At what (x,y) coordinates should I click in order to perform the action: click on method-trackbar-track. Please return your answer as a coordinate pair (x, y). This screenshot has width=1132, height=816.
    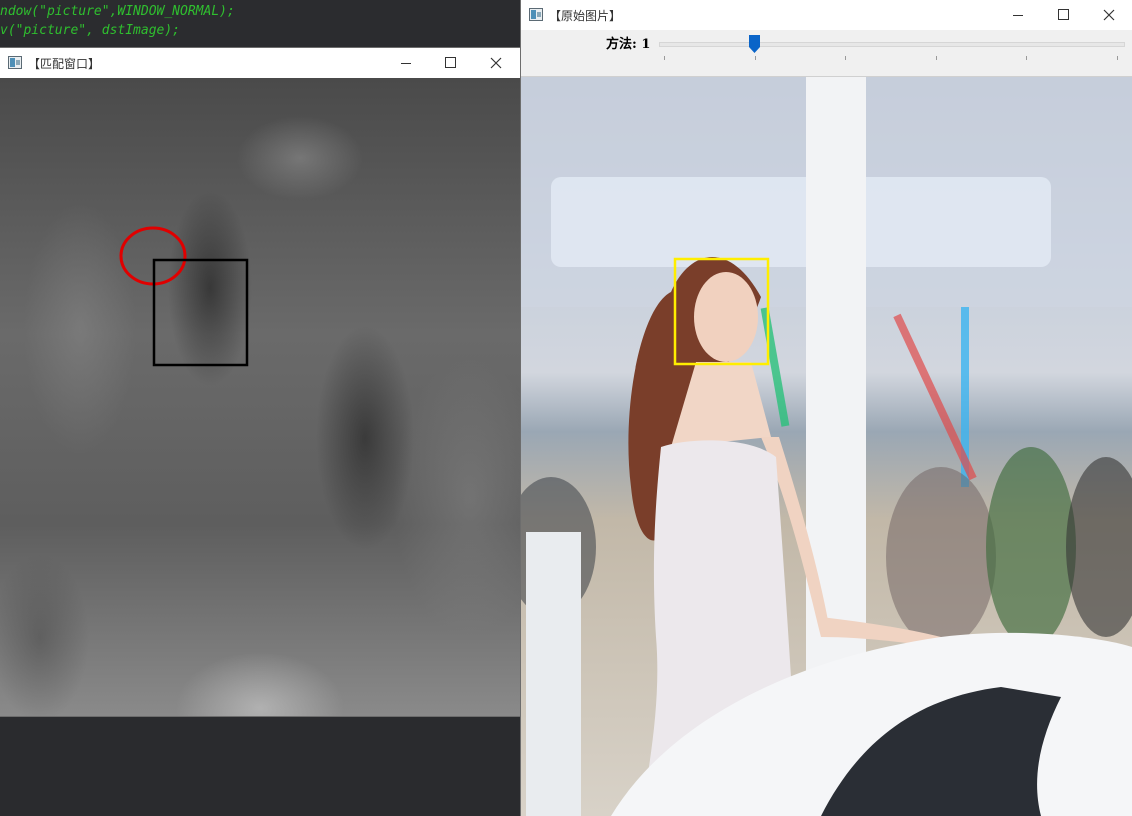
    Looking at the image, I should click on (892, 44).